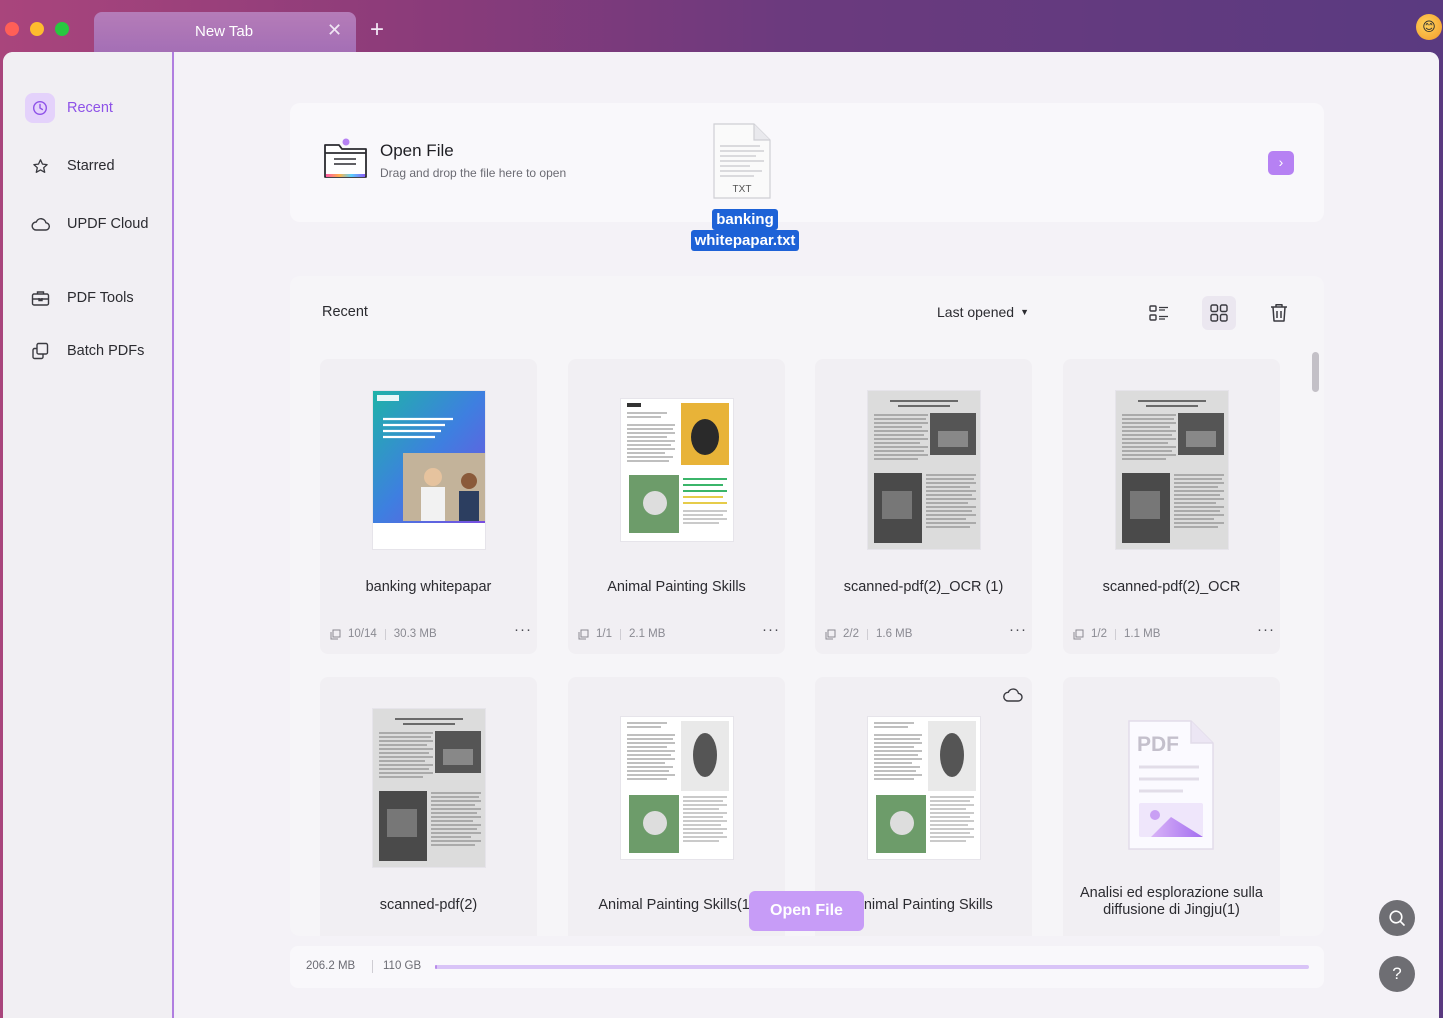  Describe the element at coordinates (721, 29) in the screenshot. I see `title-bar: New Tab ✕ + 😊` at that location.